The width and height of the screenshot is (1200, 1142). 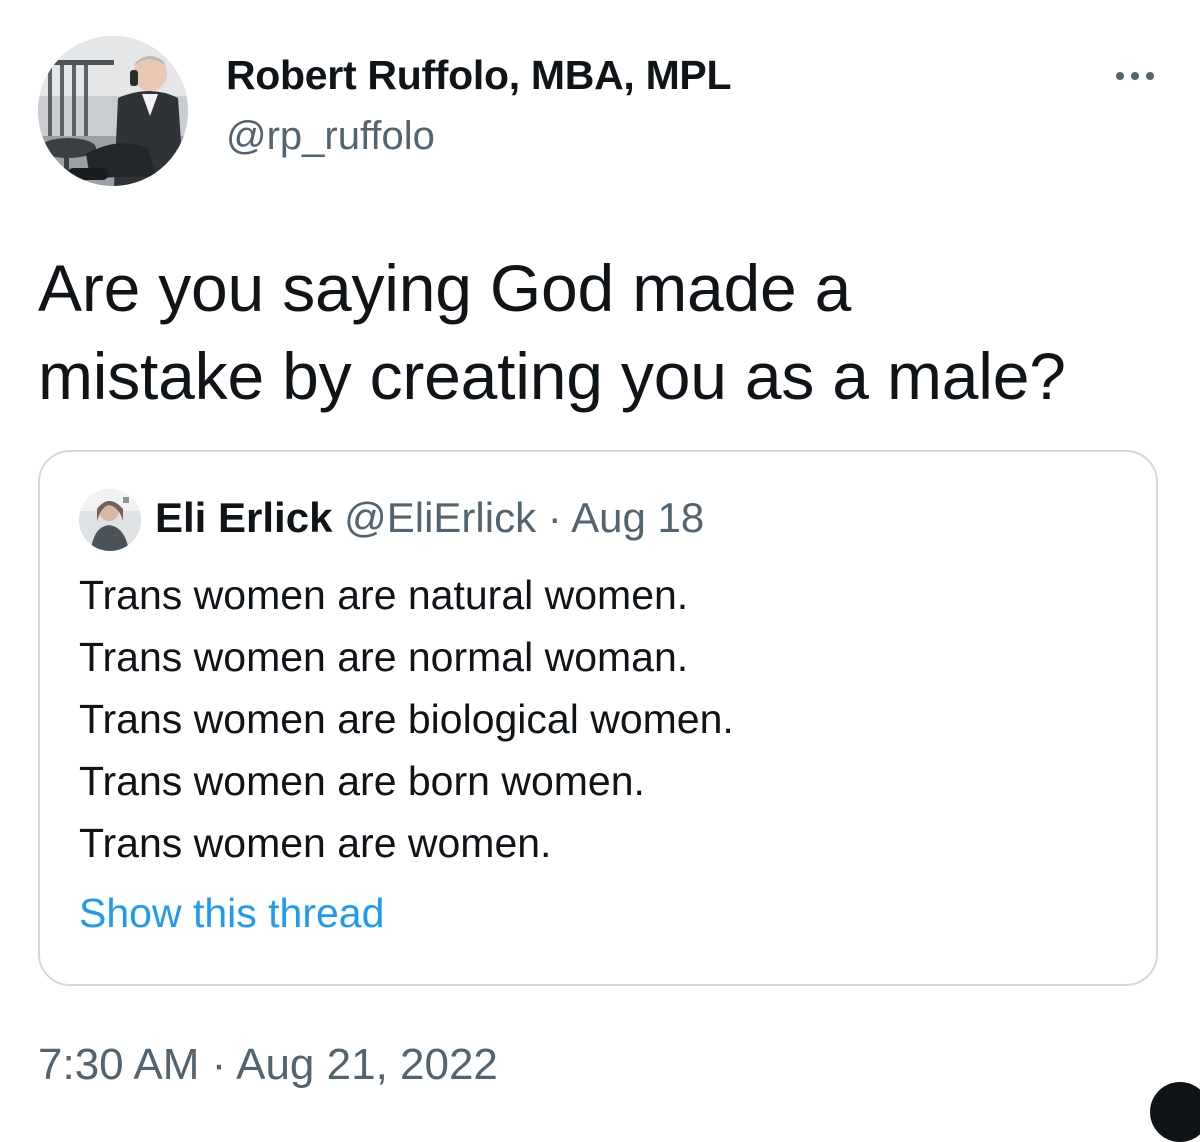 What do you see at coordinates (384, 595) in the screenshot?
I see `quoted-text-line: Trans women are natural women.` at bounding box center [384, 595].